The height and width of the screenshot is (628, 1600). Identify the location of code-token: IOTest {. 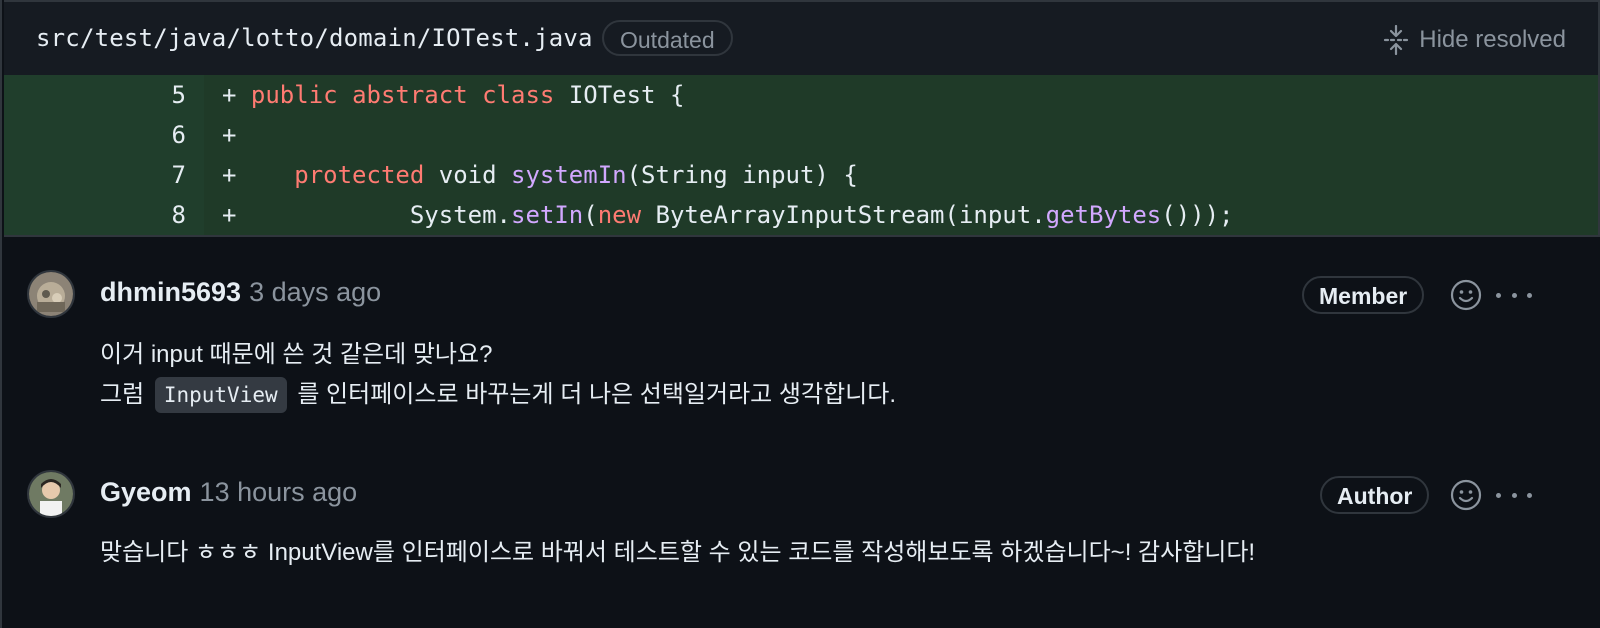
(626, 95).